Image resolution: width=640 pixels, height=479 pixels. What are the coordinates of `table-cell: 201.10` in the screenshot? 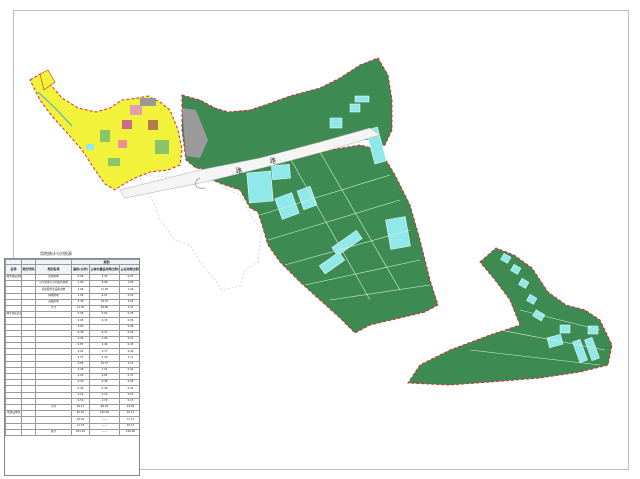 It's located at (80, 432).